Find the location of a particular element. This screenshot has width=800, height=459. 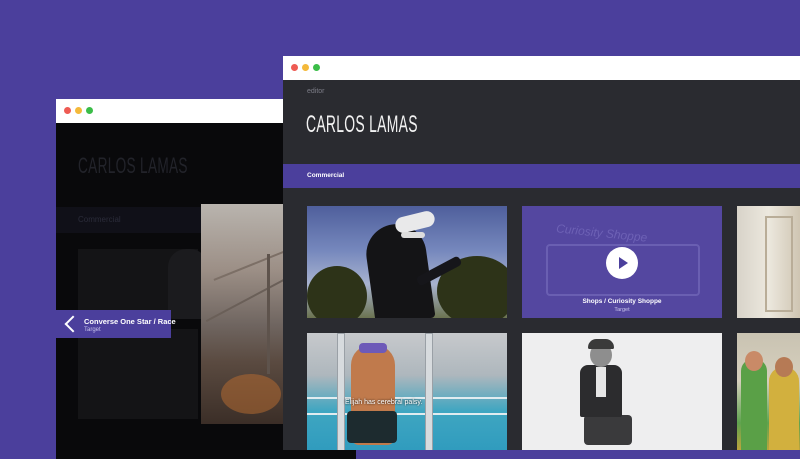

bridge-post is located at coordinates (268, 314).